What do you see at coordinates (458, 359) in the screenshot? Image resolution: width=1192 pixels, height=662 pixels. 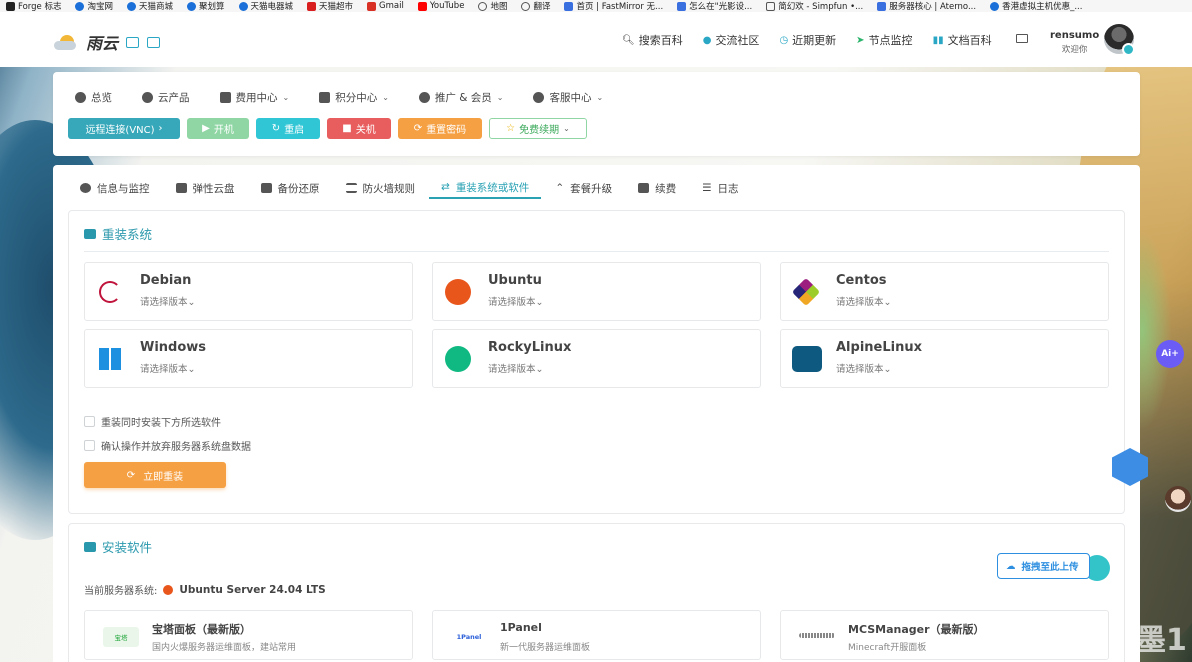 I see `rockylinux-logo-icon` at bounding box center [458, 359].